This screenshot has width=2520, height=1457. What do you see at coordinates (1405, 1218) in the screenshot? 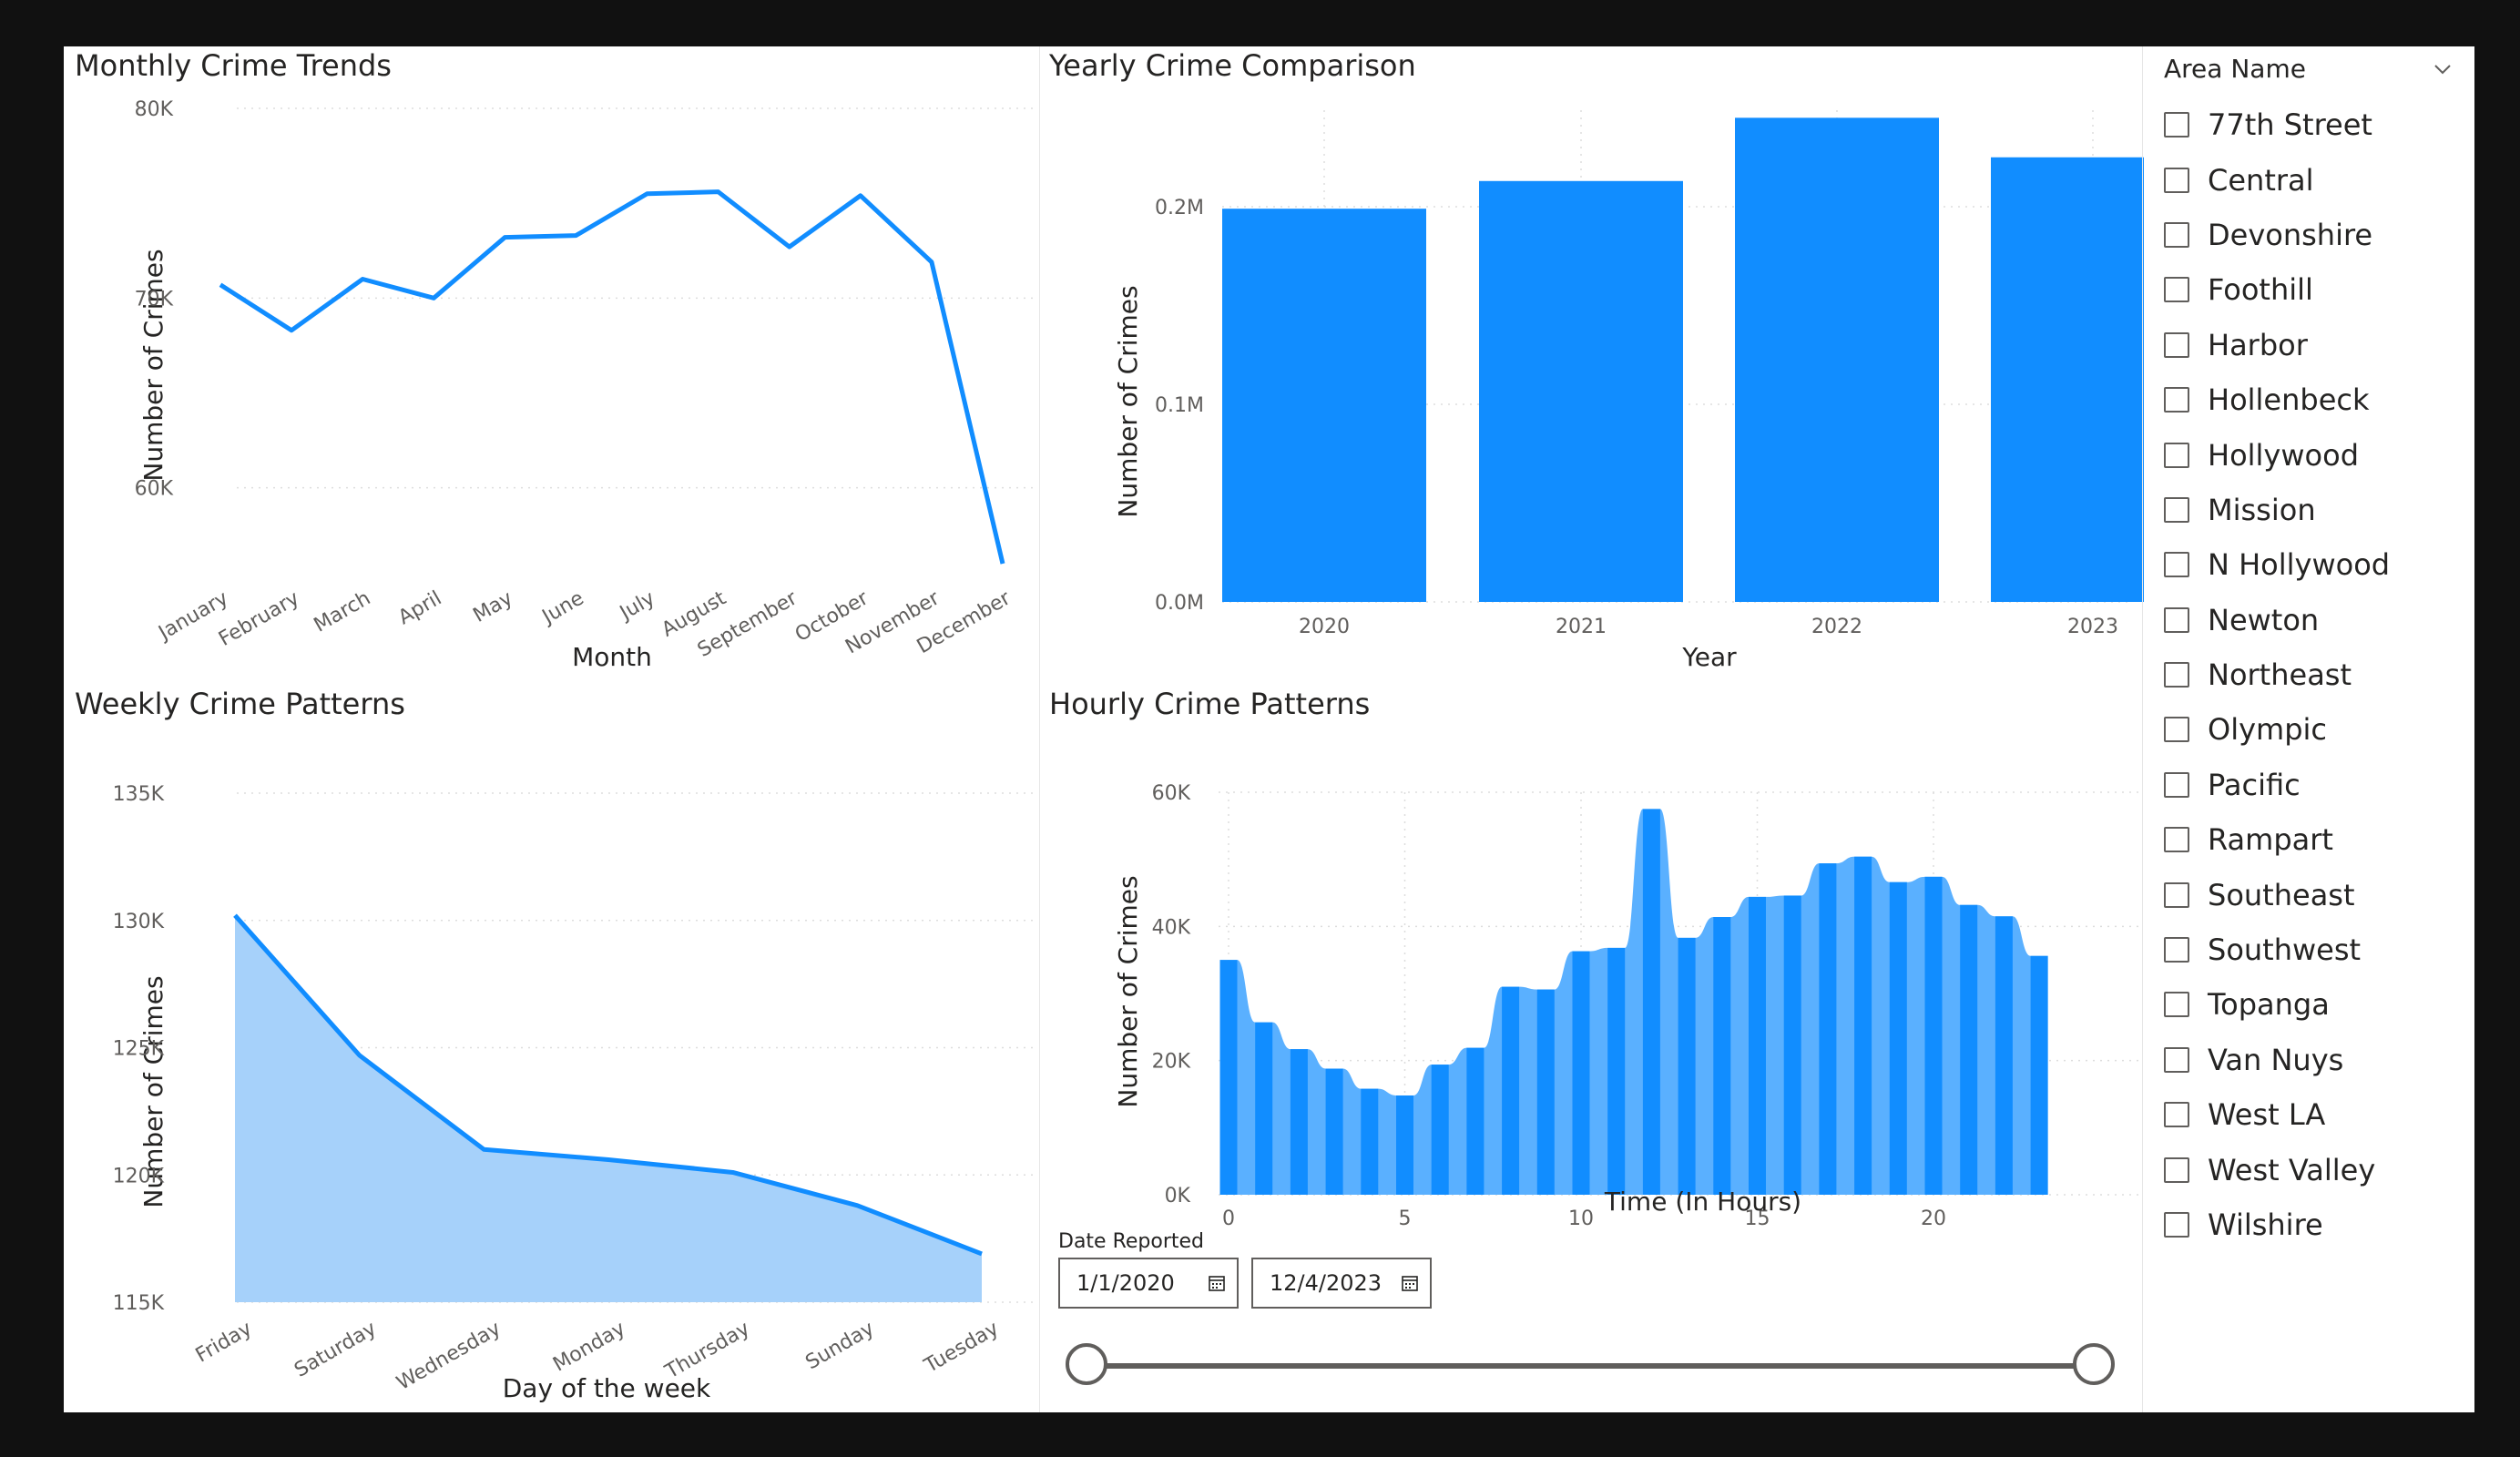
I see `hourly-x-tick: 5` at bounding box center [1405, 1218].